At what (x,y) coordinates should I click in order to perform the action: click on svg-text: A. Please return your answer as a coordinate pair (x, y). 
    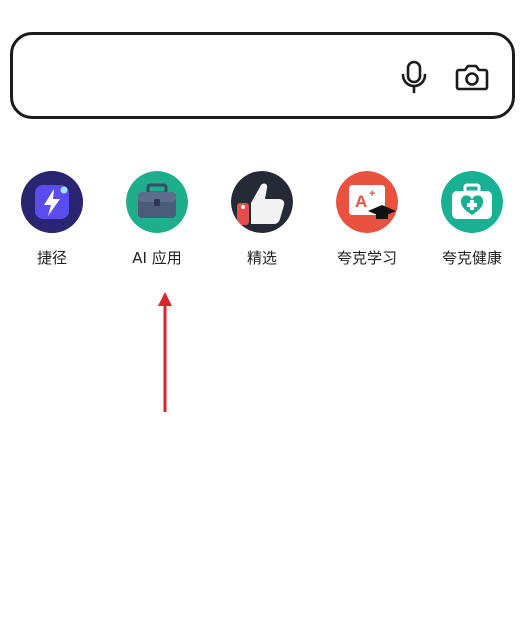
    Looking at the image, I should click on (361, 201).